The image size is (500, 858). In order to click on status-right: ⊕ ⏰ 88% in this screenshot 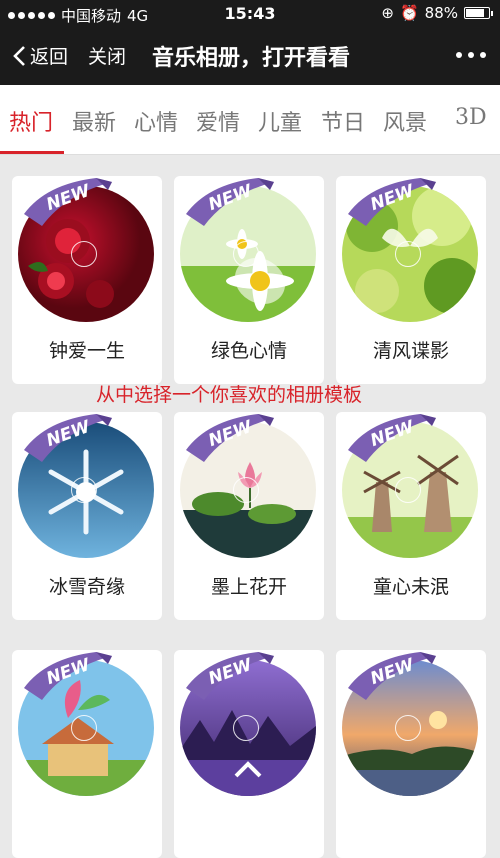, I will do `click(437, 13)`.